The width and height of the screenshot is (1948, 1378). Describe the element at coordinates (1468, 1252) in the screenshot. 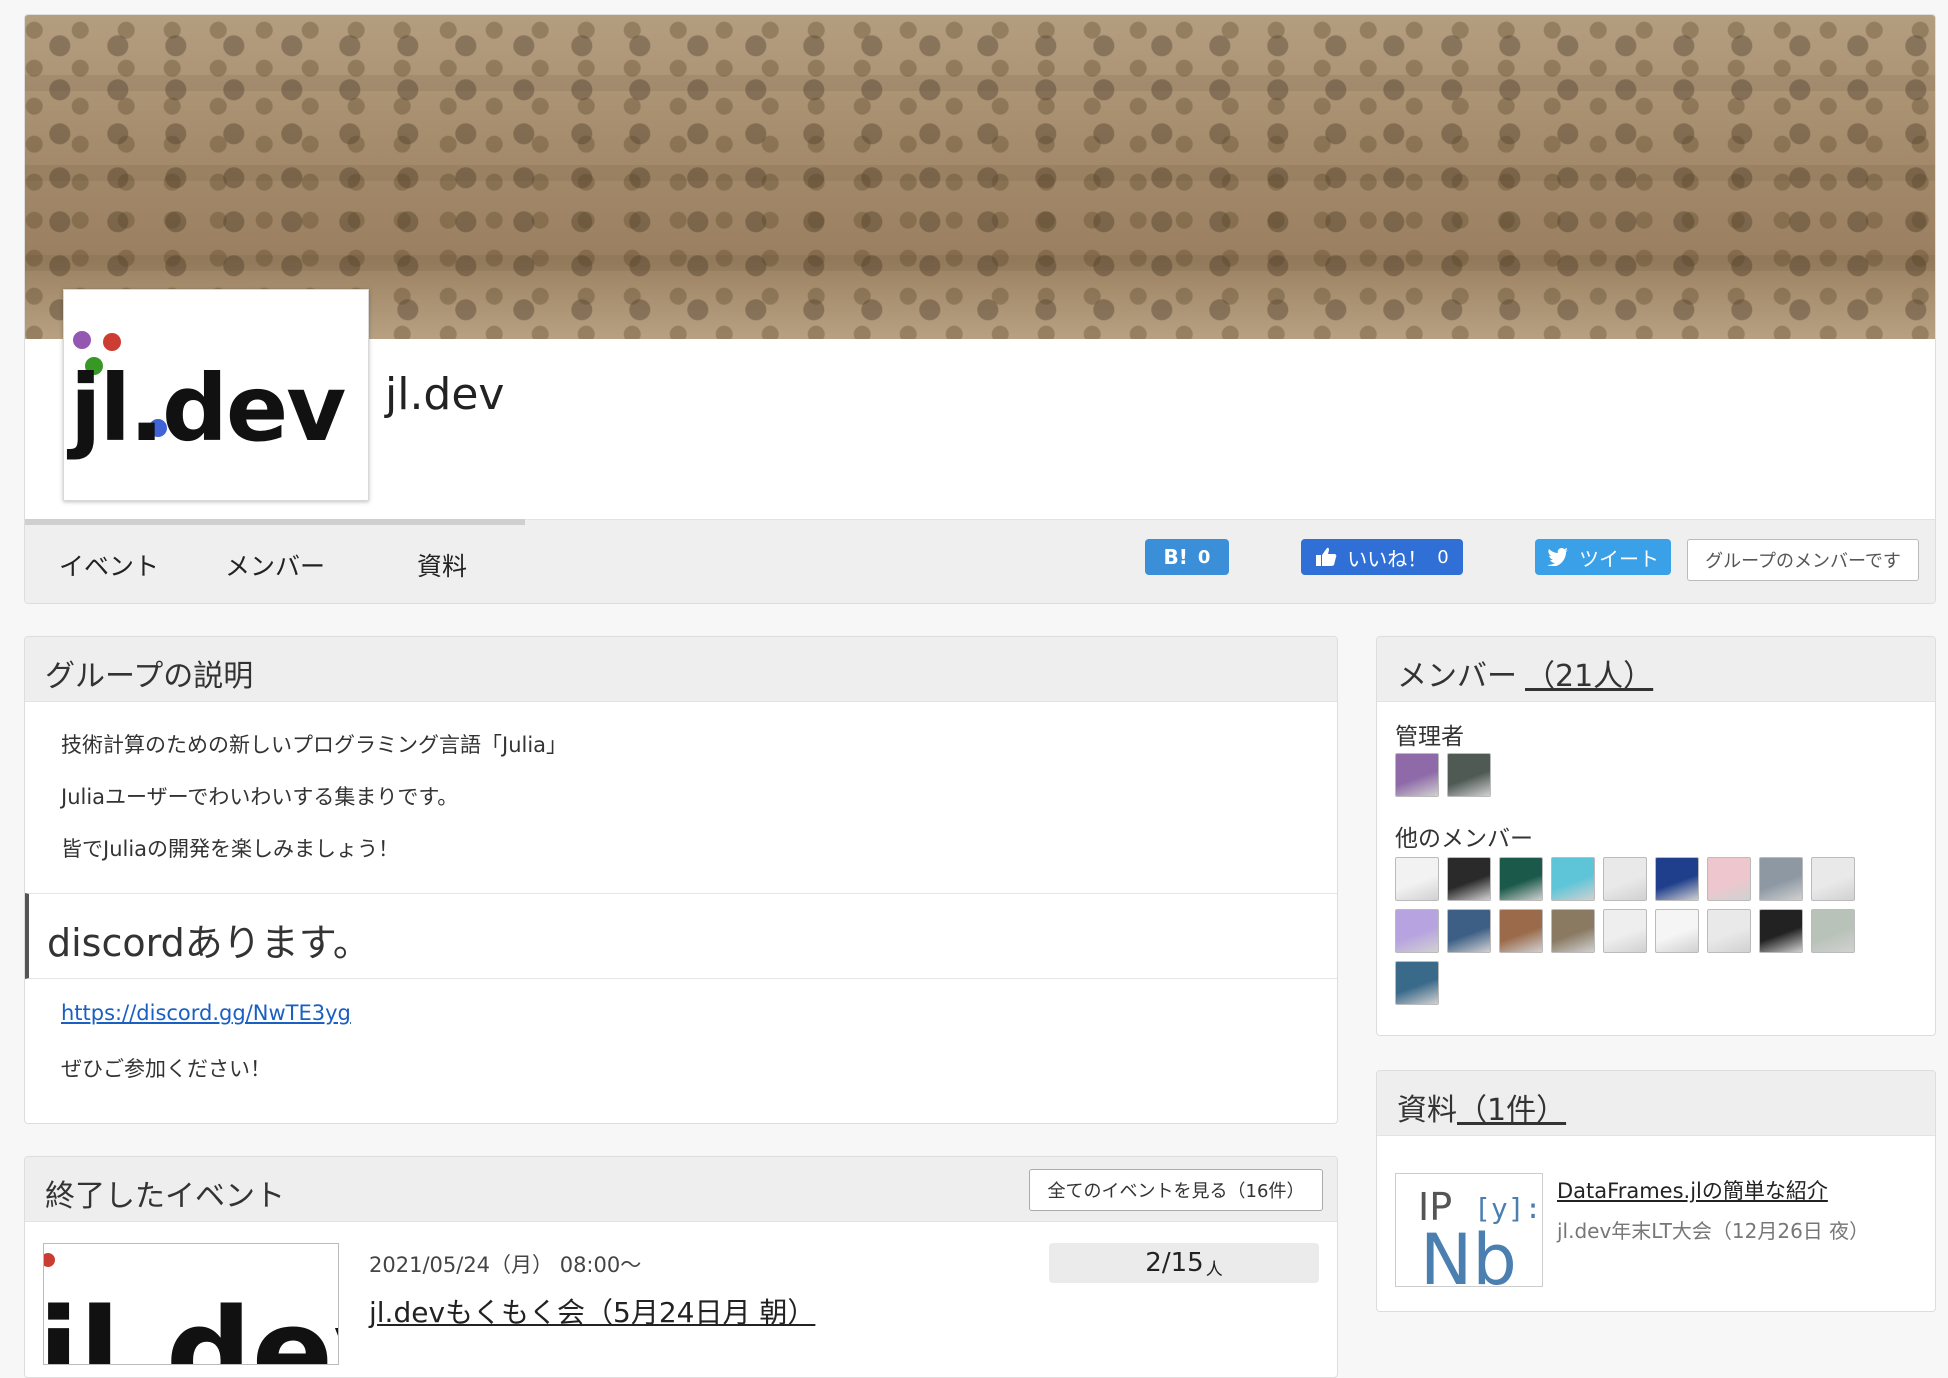

I see `svg-text: Nb` at that location.